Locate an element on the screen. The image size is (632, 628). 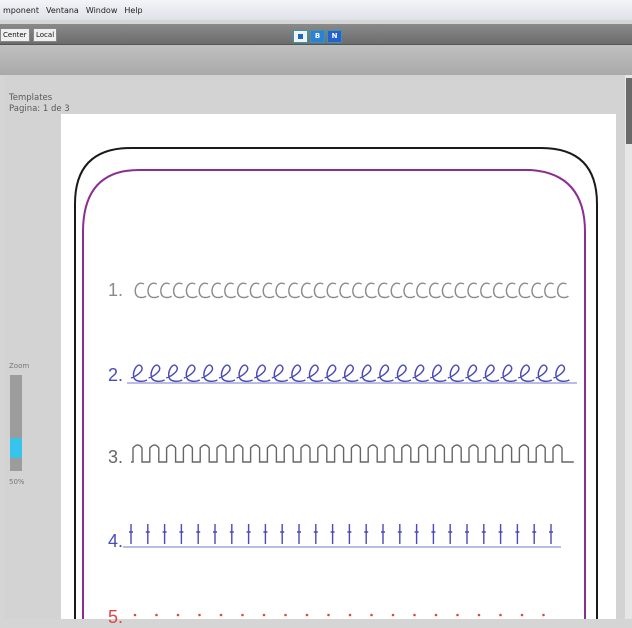
row-number-1: 1. is located at coordinates (116, 290).